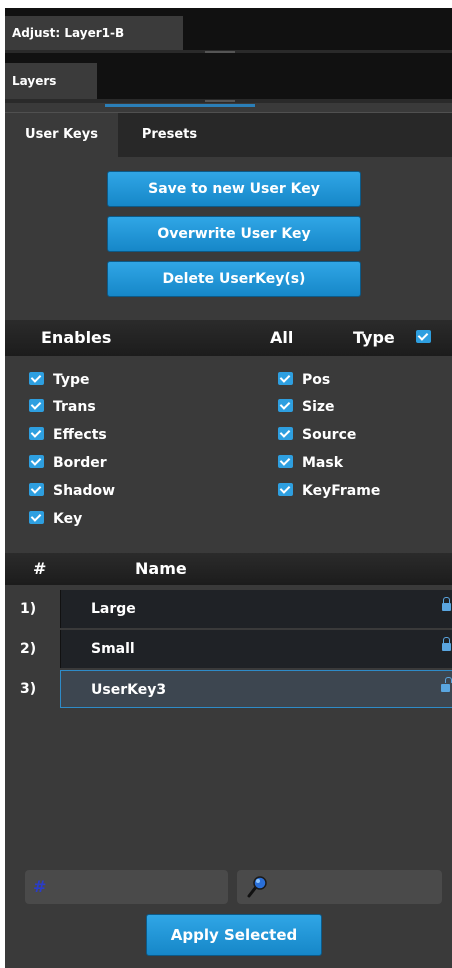  I want to click on apply-selected-label: Apply Selected, so click(234, 935).